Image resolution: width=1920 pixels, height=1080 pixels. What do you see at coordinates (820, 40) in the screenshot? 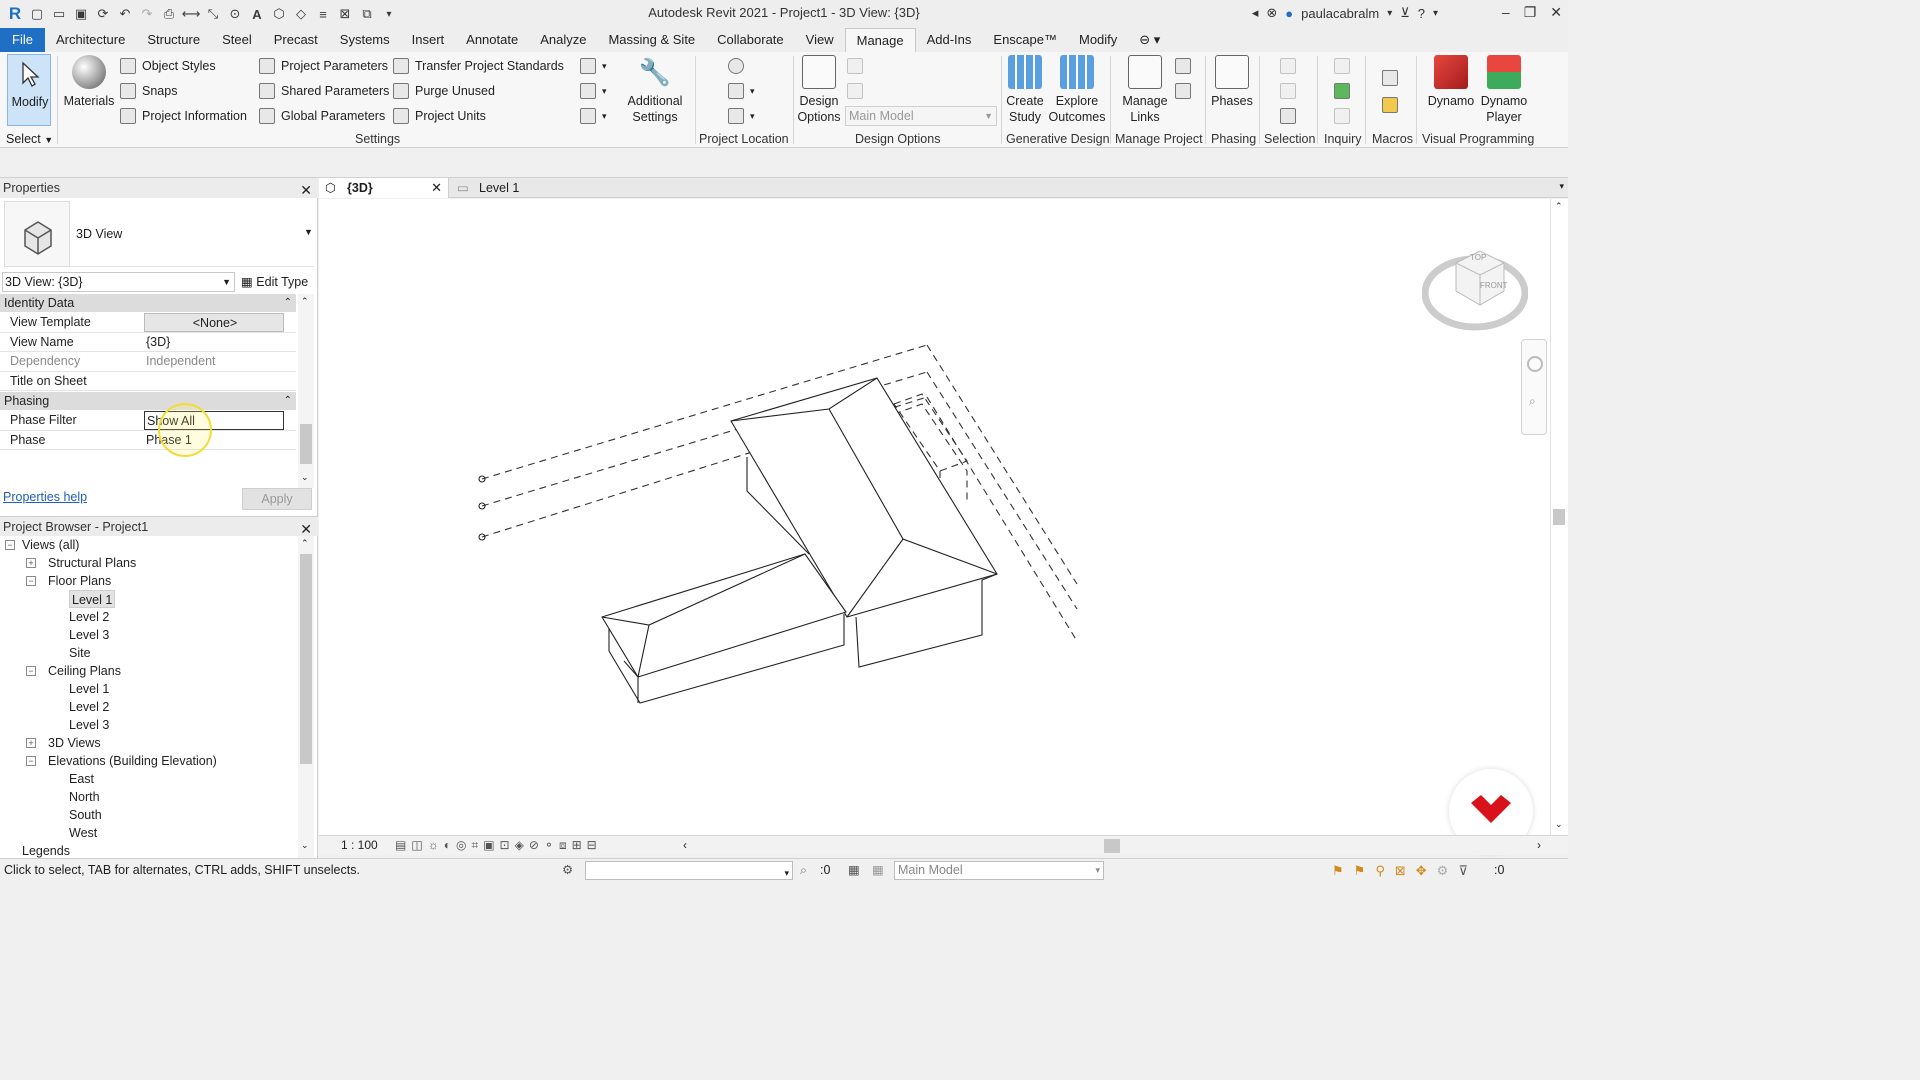
I see `ribbon-tab-view: View` at bounding box center [820, 40].